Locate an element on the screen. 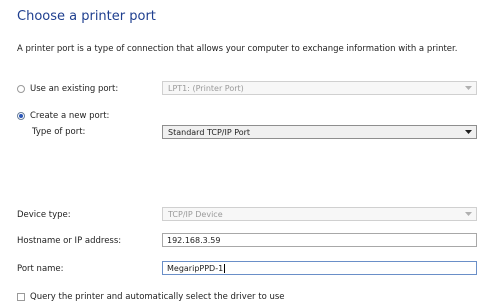 Image resolution: width=483 pixels, height=302 pixels. port-type-value: Standard TCP/IP Port is located at coordinates (209, 132).